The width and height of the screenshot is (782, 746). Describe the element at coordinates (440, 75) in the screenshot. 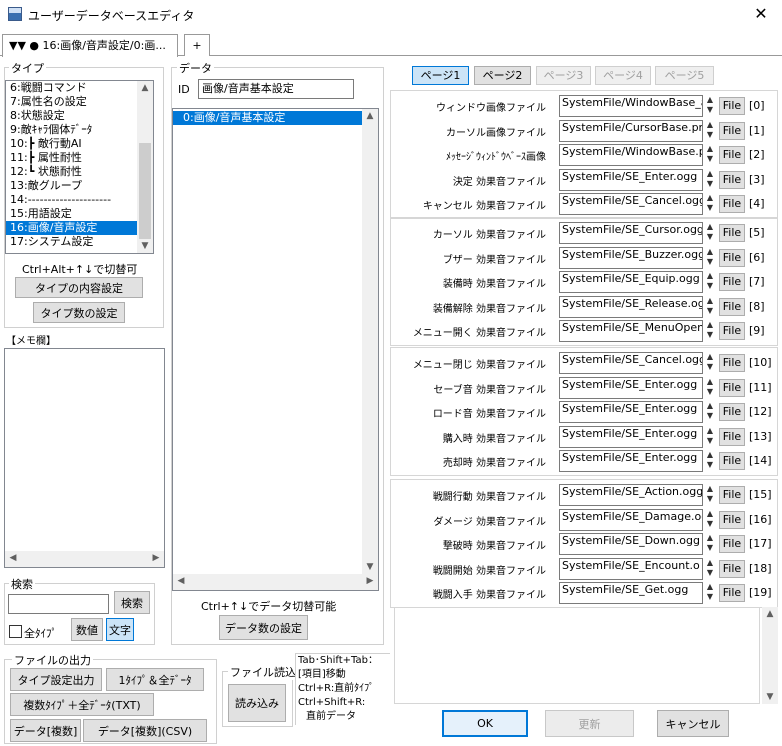

I see `page-tab-1: ページ1` at that location.